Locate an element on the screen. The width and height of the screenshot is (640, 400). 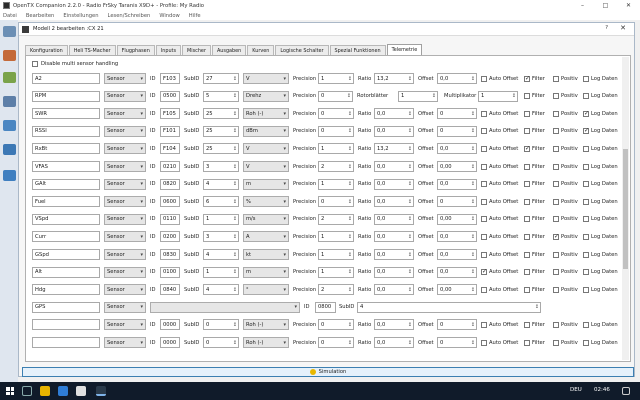
sensor-id-input: F101 is located at coordinates (170, 131).